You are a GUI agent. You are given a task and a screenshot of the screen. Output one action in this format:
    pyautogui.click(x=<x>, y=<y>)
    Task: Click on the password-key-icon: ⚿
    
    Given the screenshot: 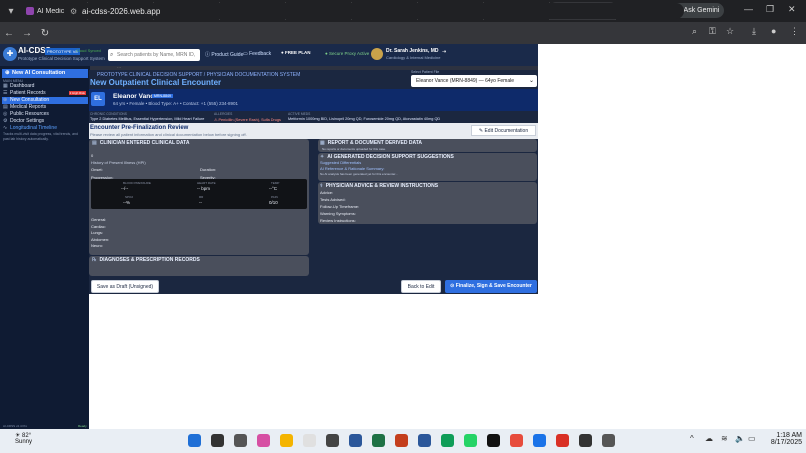 What is the action you would take?
    pyautogui.click(x=712, y=31)
    